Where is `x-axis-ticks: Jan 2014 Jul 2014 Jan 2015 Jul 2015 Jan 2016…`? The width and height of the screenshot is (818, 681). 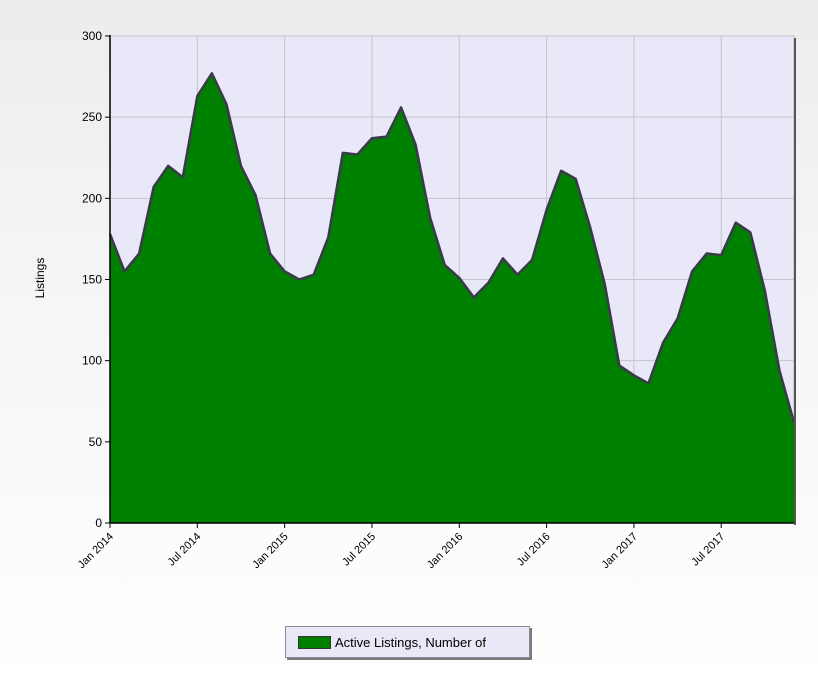
x-axis-ticks: Jan 2014 Jul 2014 Jan 2015 Jul 2015 Jan 2016… is located at coordinates (401, 547).